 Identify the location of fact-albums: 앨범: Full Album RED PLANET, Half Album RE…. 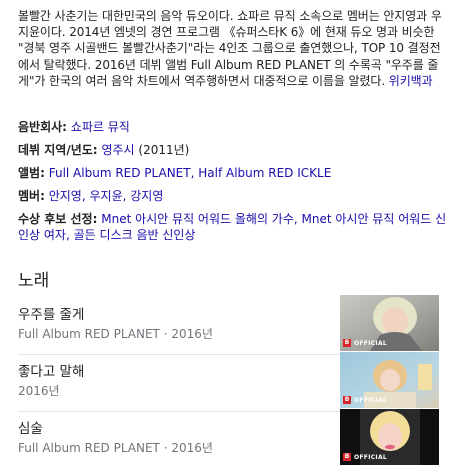
(175, 173).